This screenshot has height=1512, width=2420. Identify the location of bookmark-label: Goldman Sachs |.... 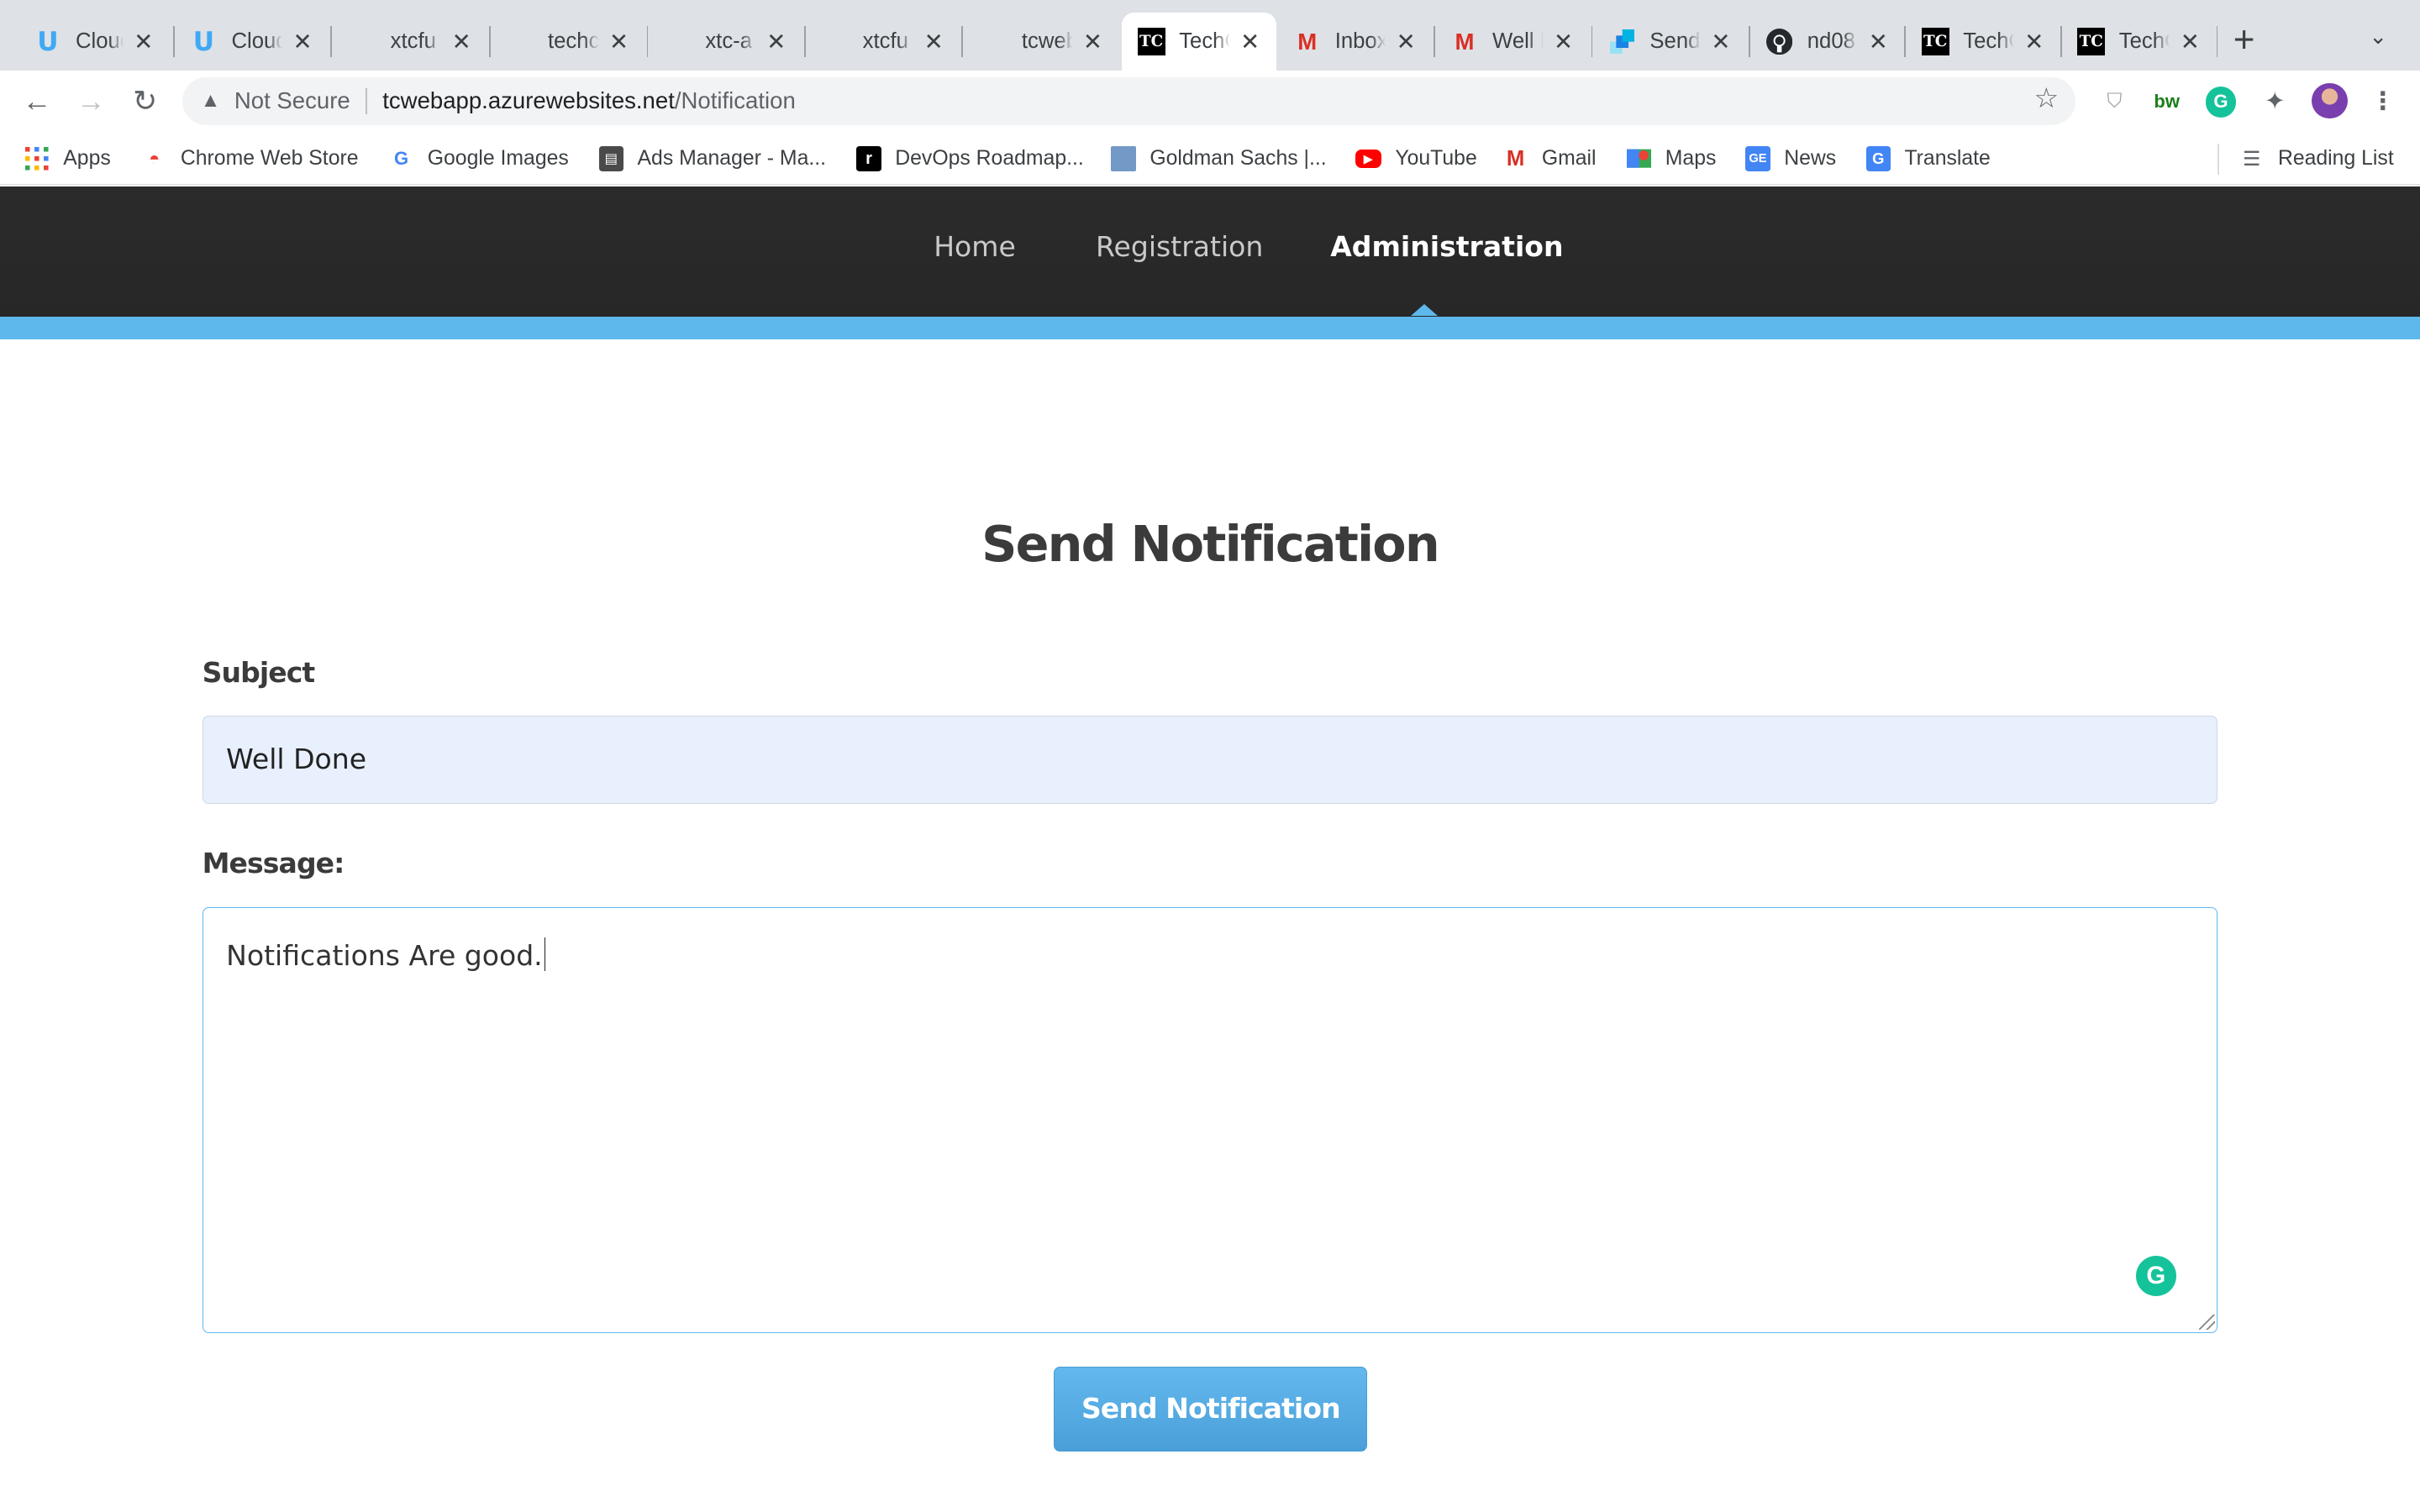
(1238, 159).